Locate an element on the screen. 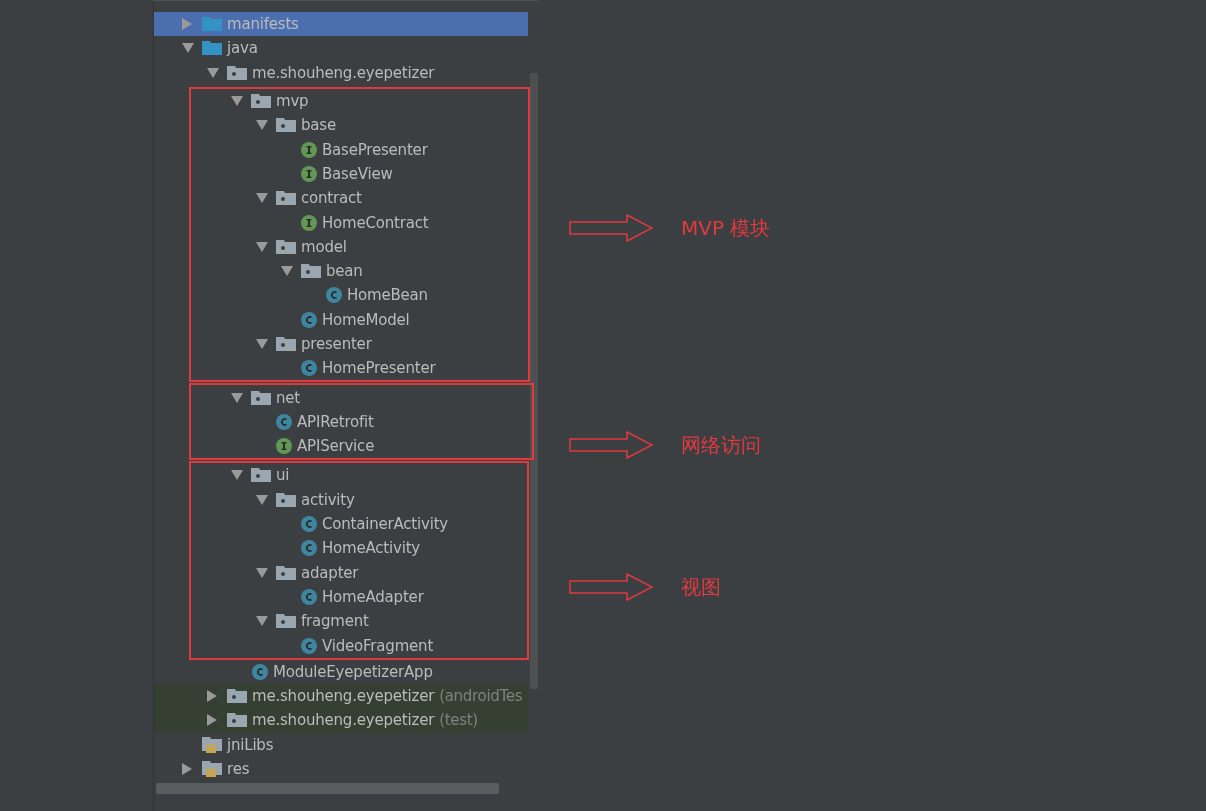 The image size is (1206, 811). tree-item: java is located at coordinates (341, 48).